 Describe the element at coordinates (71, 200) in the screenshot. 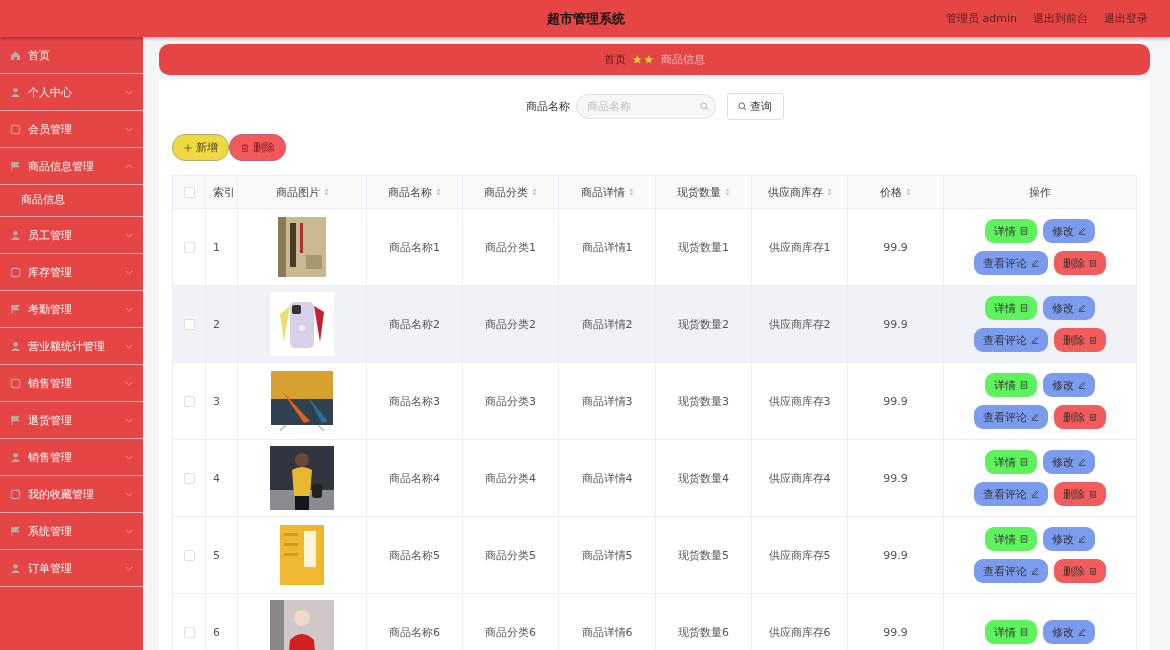

I see `sidebar-subitem: 商品信息` at that location.